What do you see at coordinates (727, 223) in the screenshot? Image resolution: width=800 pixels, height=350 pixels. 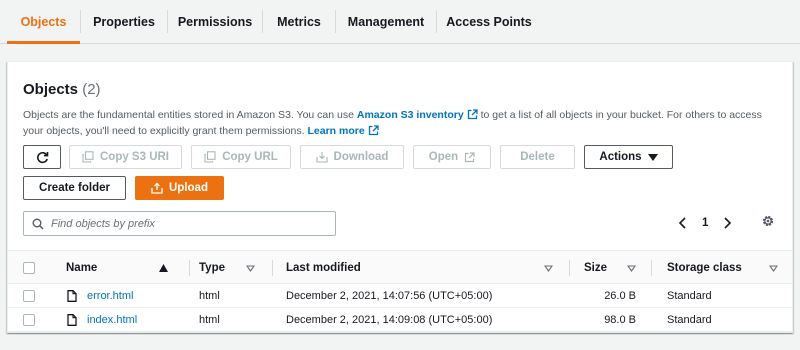 I see `chevron-right-icon` at bounding box center [727, 223].